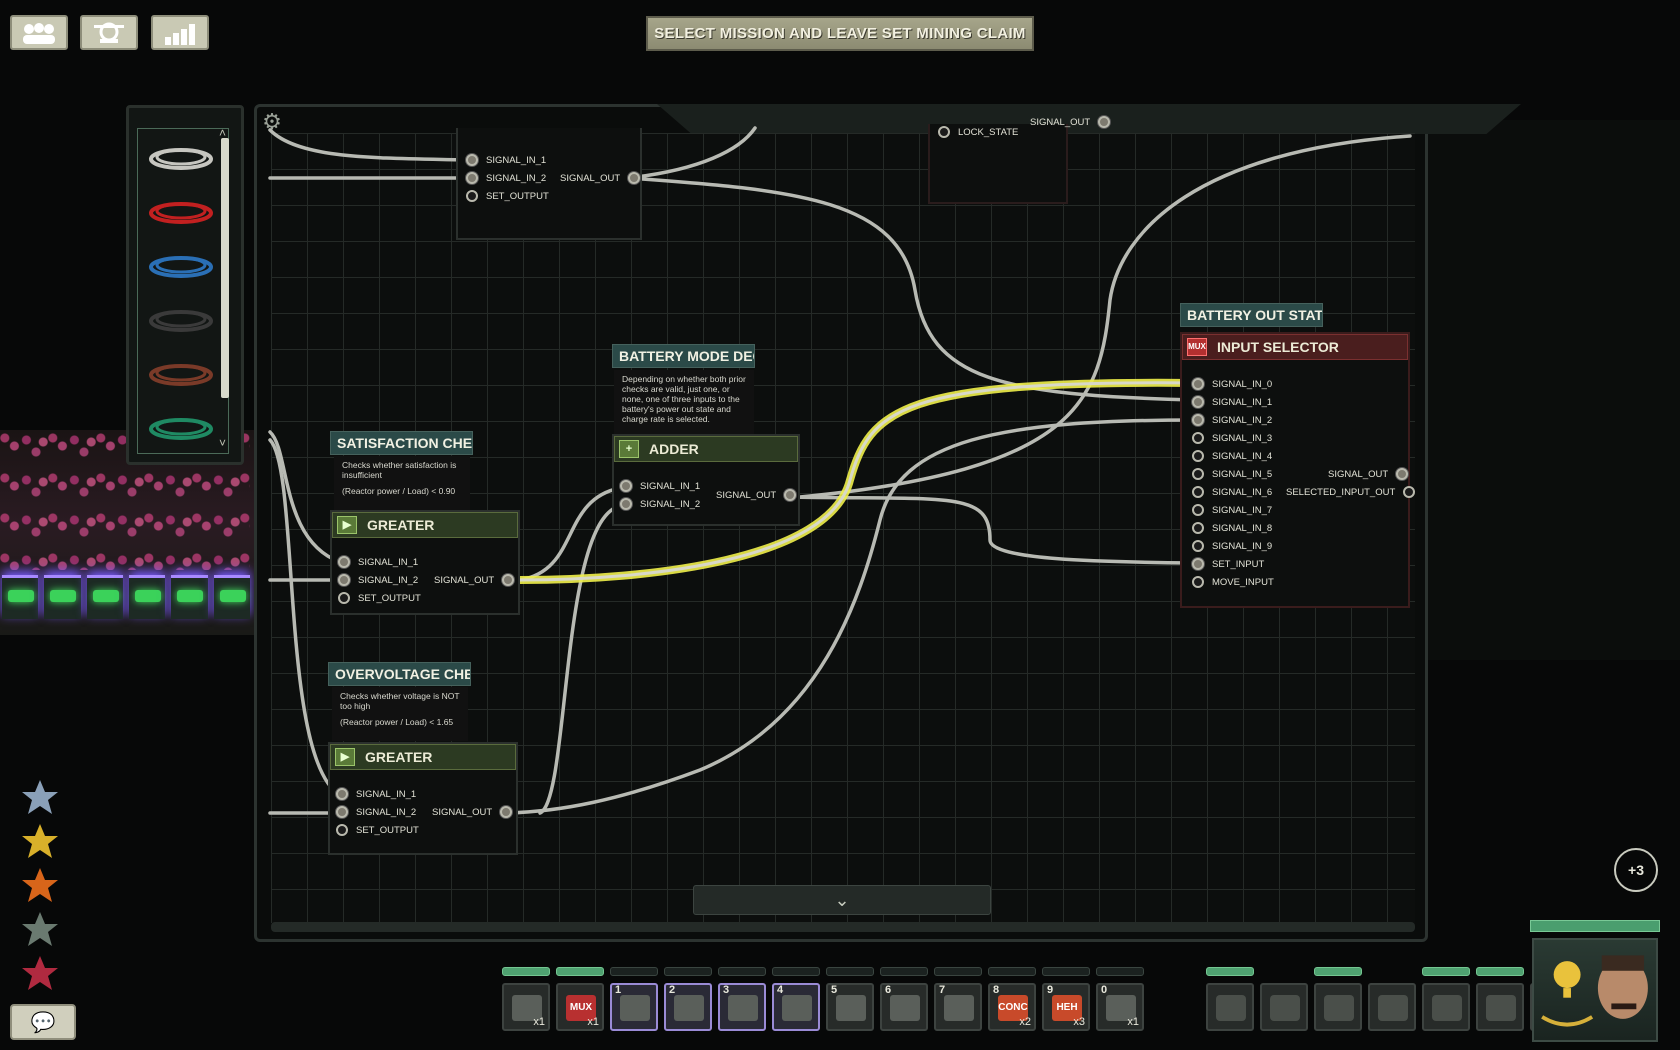  I want to click on reputation-button, so click(109, 32).